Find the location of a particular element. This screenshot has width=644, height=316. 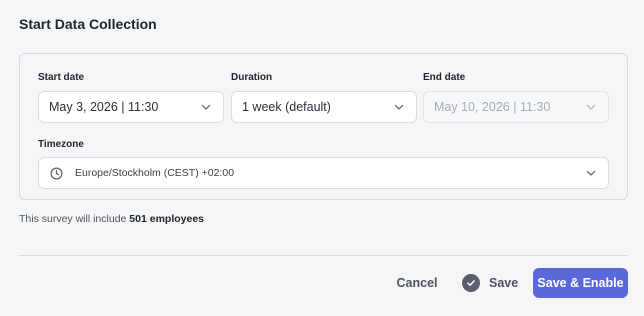

start-date-value: May 3, 2026 | 11:30 is located at coordinates (104, 107).